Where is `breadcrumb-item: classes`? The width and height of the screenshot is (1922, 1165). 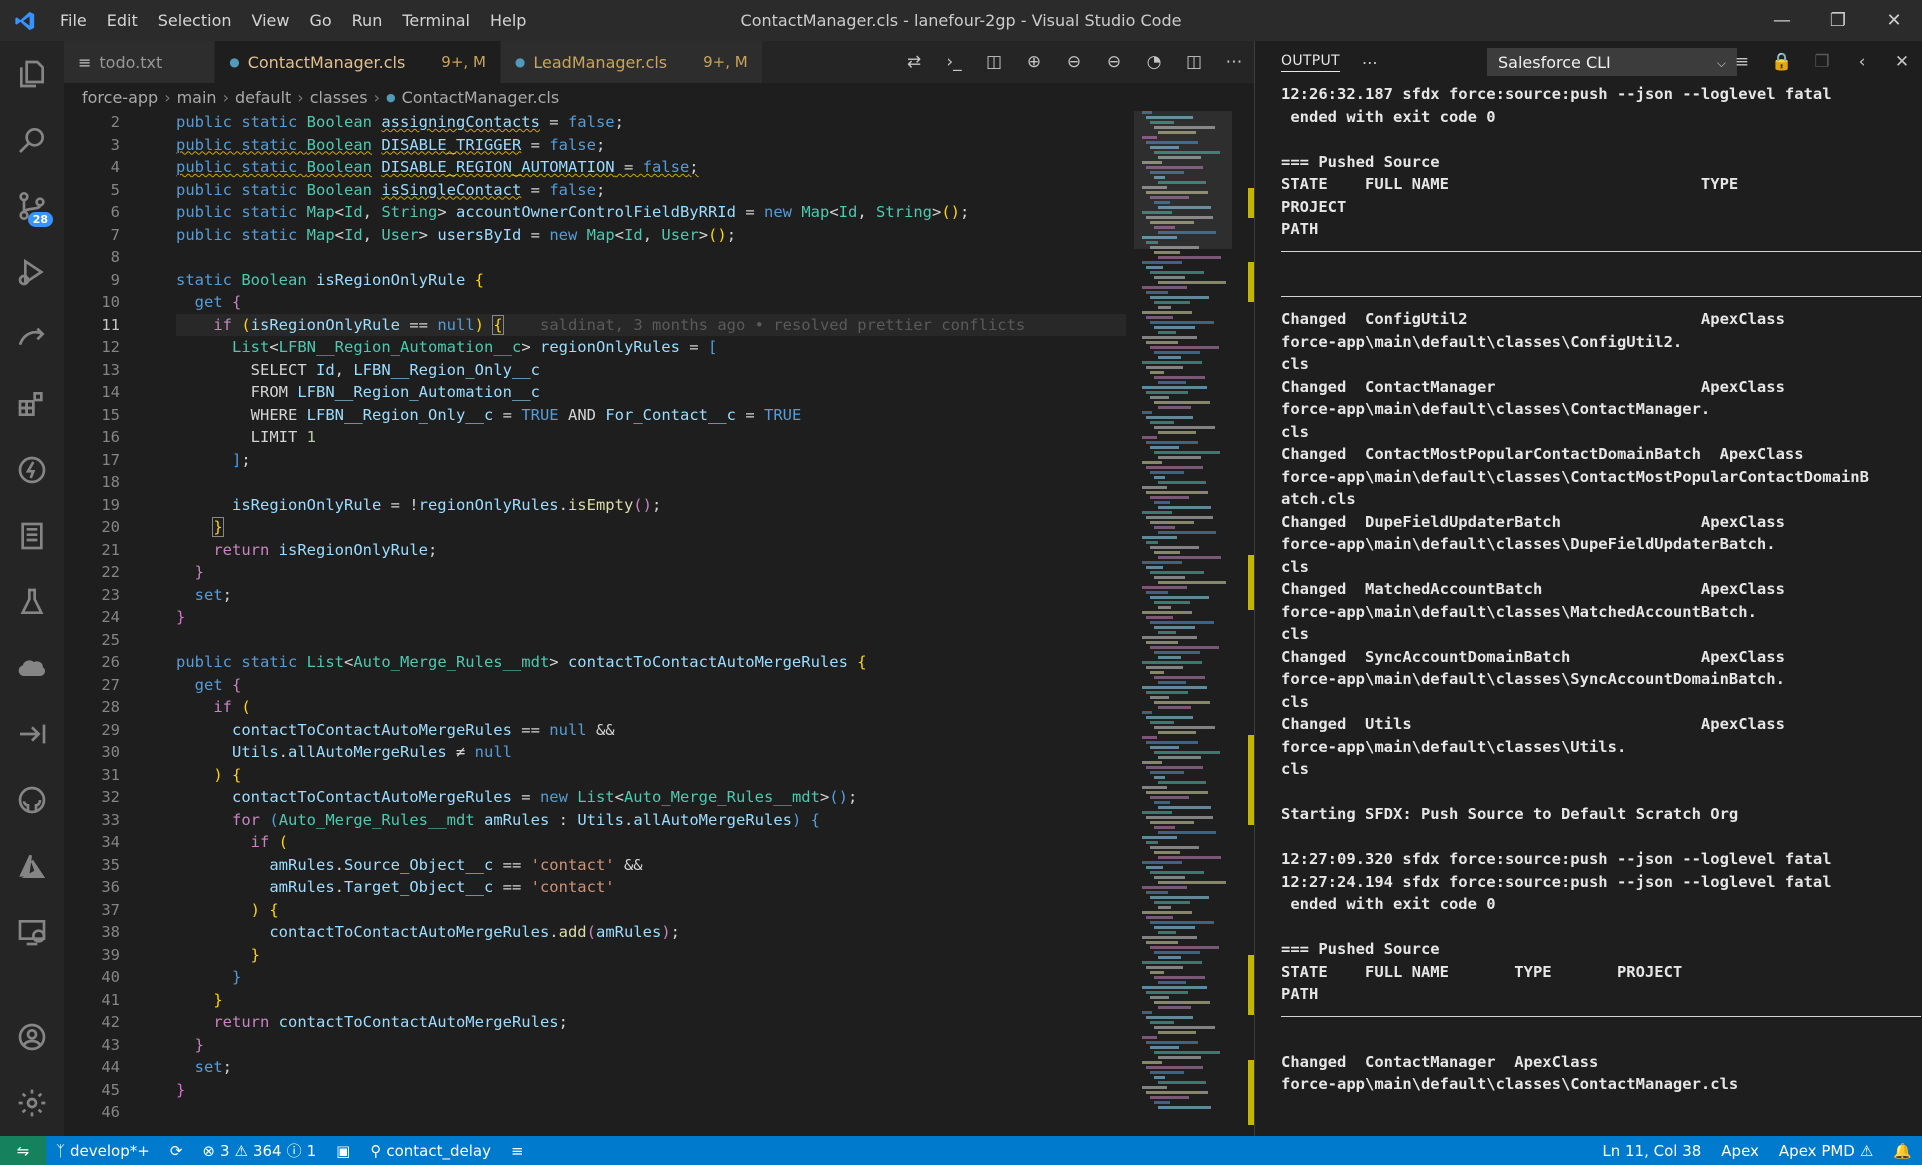 breadcrumb-item: classes is located at coordinates (339, 97).